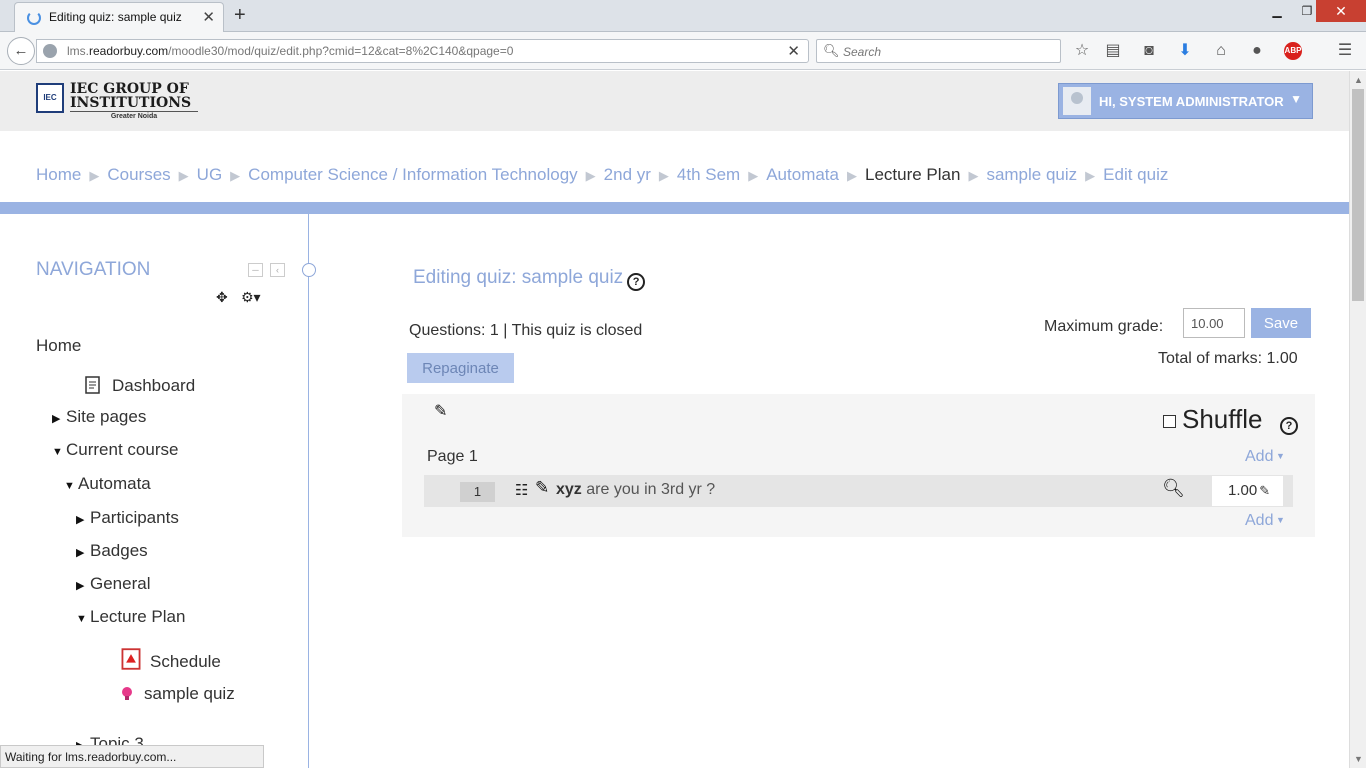 This screenshot has height=768, width=1366. Describe the element at coordinates (1265, 457) in the screenshot. I see `add-menu-top: Add ▼` at that location.